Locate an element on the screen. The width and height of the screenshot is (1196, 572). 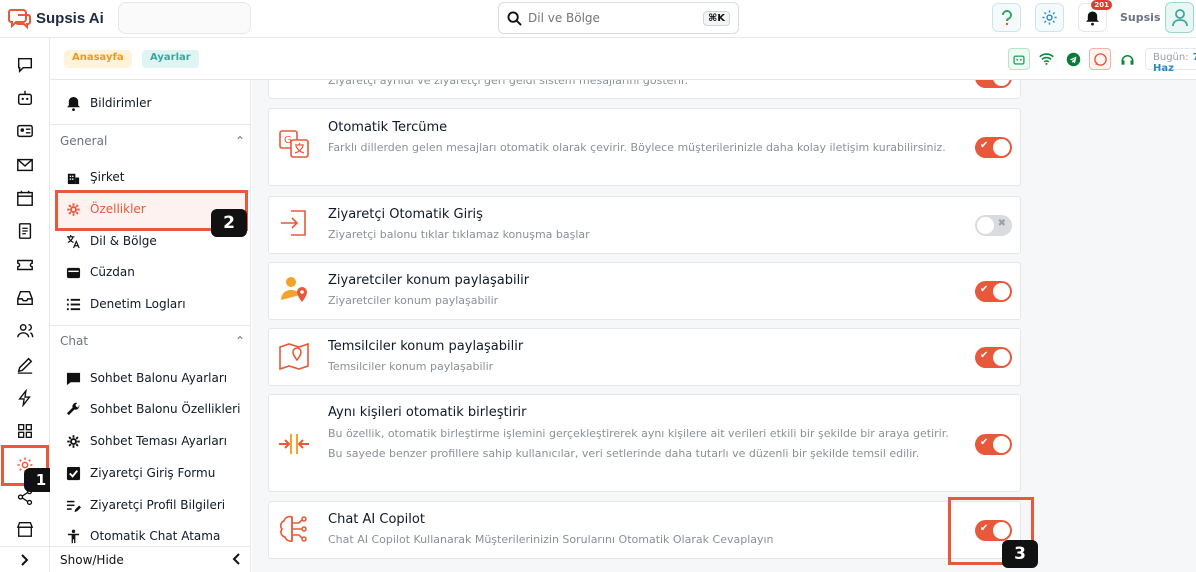
rail-users is located at coordinates (25, 331).